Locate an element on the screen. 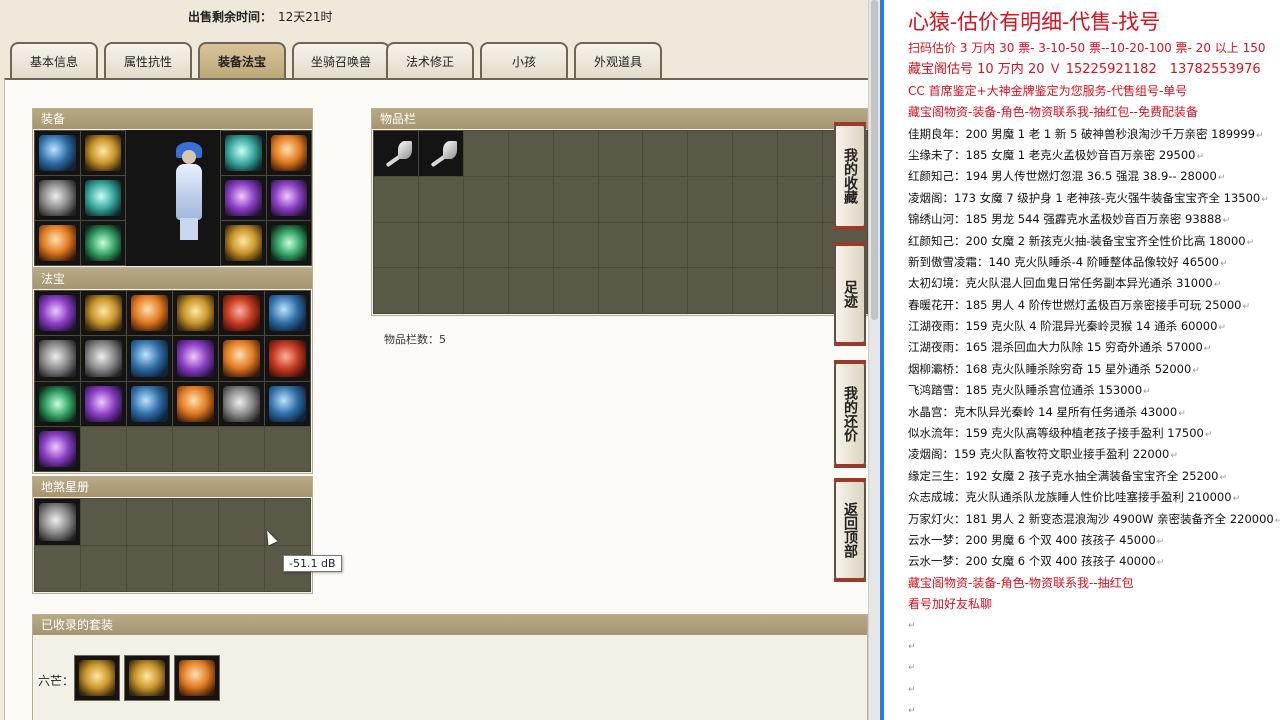  tab-children: 小孩 is located at coordinates (524, 60).